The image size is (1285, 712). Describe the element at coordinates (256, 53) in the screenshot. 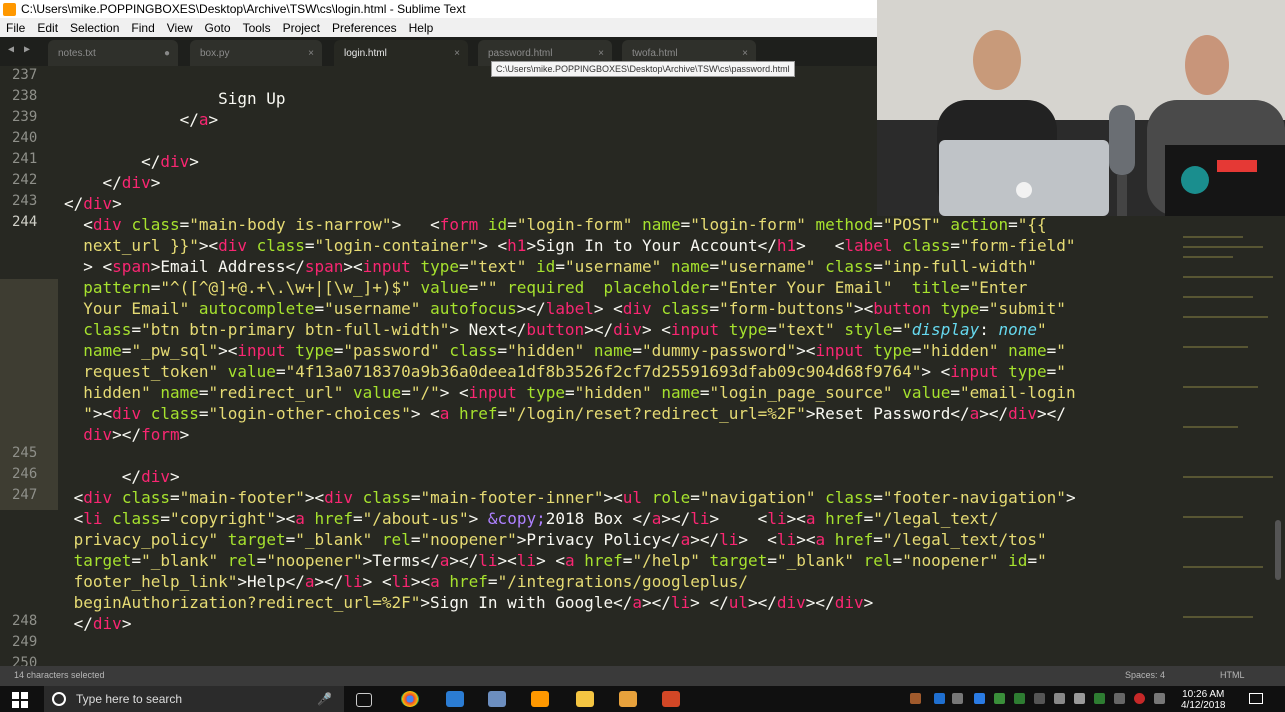

I see `tab-box: box.py ×` at that location.